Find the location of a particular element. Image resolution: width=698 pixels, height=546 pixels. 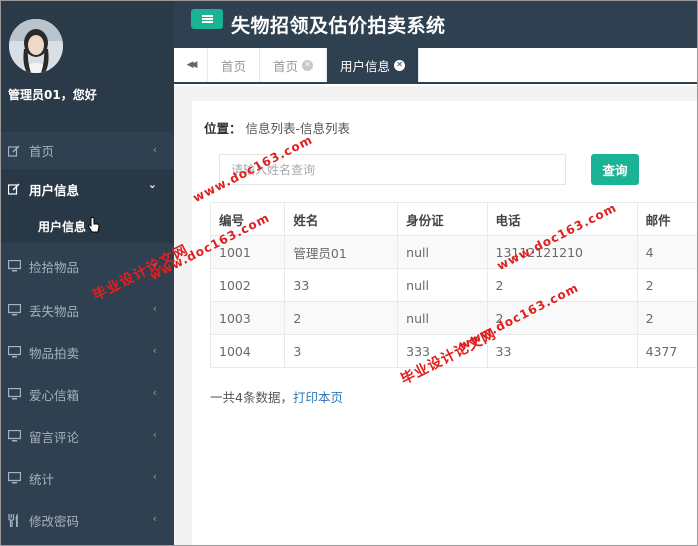

menu-toggle-button is located at coordinates (207, 19).